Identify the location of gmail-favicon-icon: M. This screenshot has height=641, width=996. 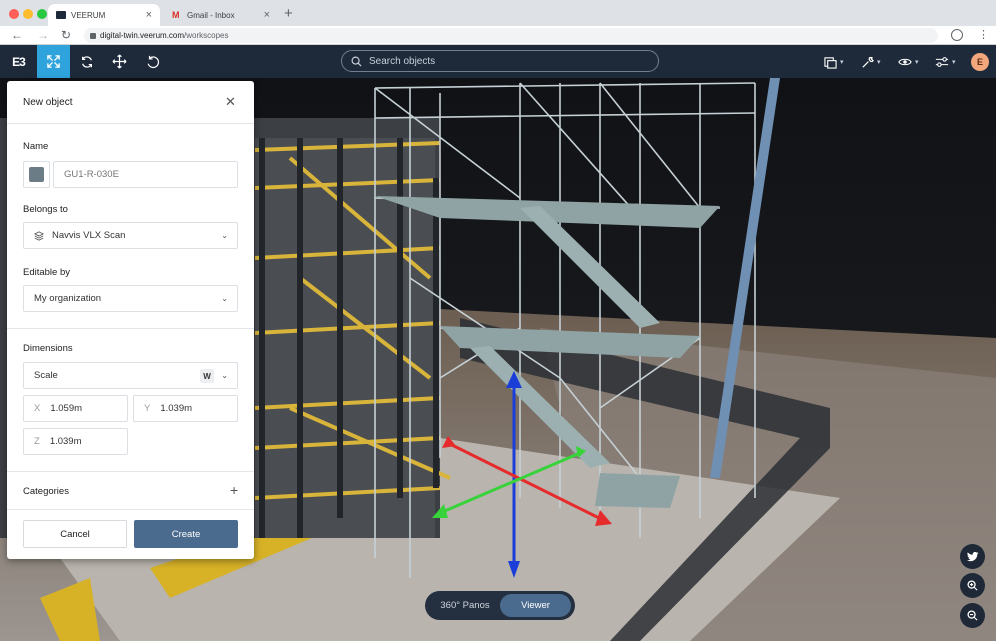
(176, 15).